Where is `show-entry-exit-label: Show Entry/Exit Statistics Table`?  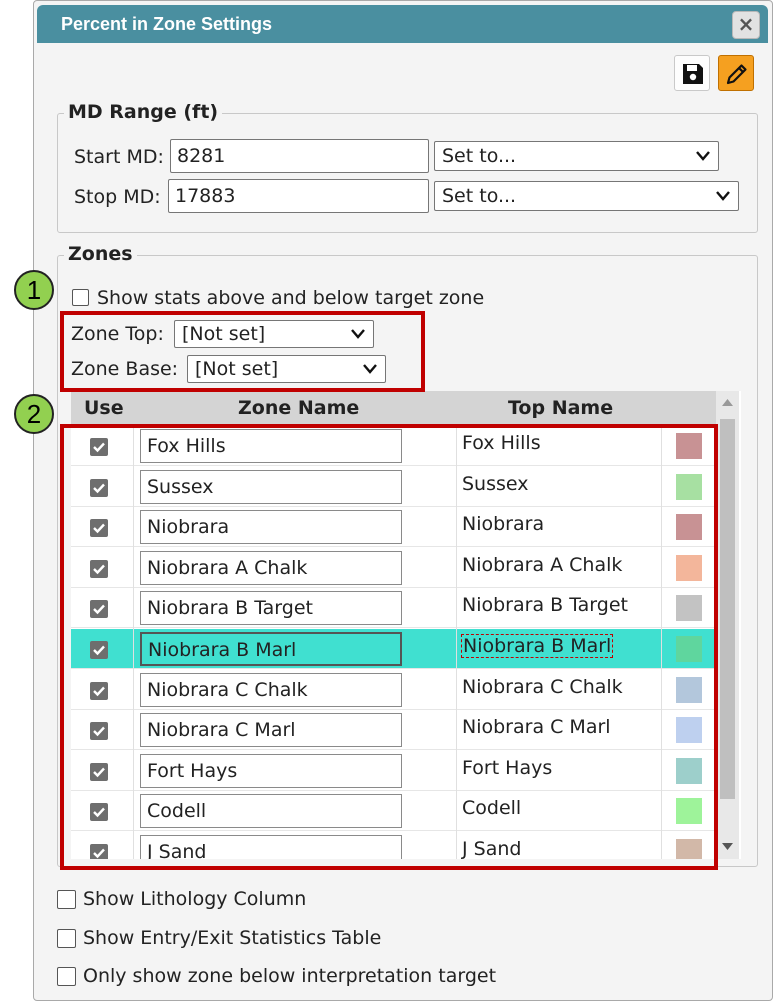
show-entry-exit-label: Show Entry/Exit Statistics Table is located at coordinates (232, 938).